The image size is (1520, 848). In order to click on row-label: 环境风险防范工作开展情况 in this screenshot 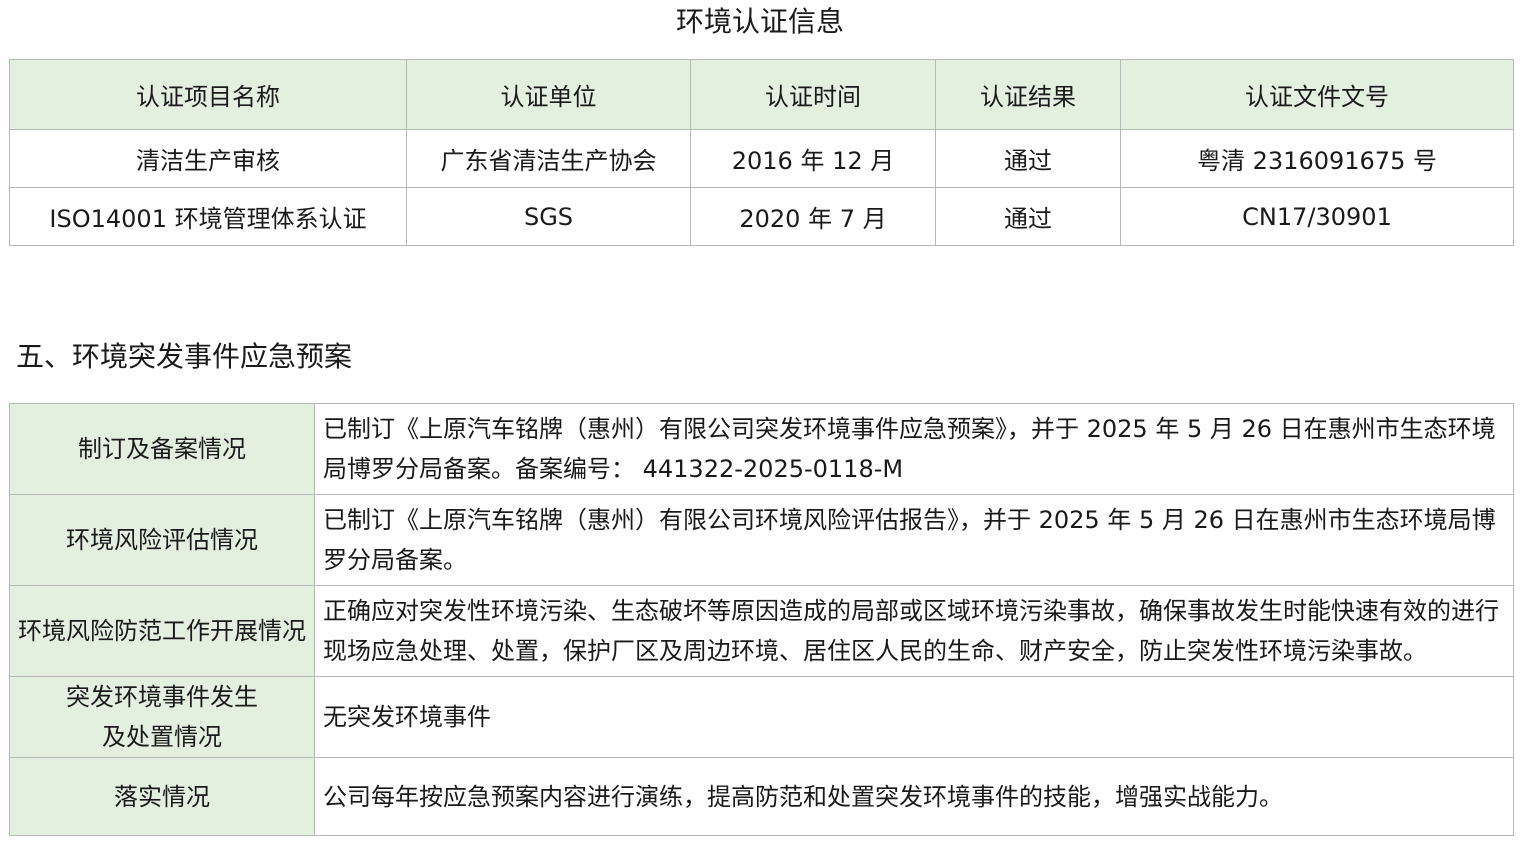, I will do `click(162, 631)`.